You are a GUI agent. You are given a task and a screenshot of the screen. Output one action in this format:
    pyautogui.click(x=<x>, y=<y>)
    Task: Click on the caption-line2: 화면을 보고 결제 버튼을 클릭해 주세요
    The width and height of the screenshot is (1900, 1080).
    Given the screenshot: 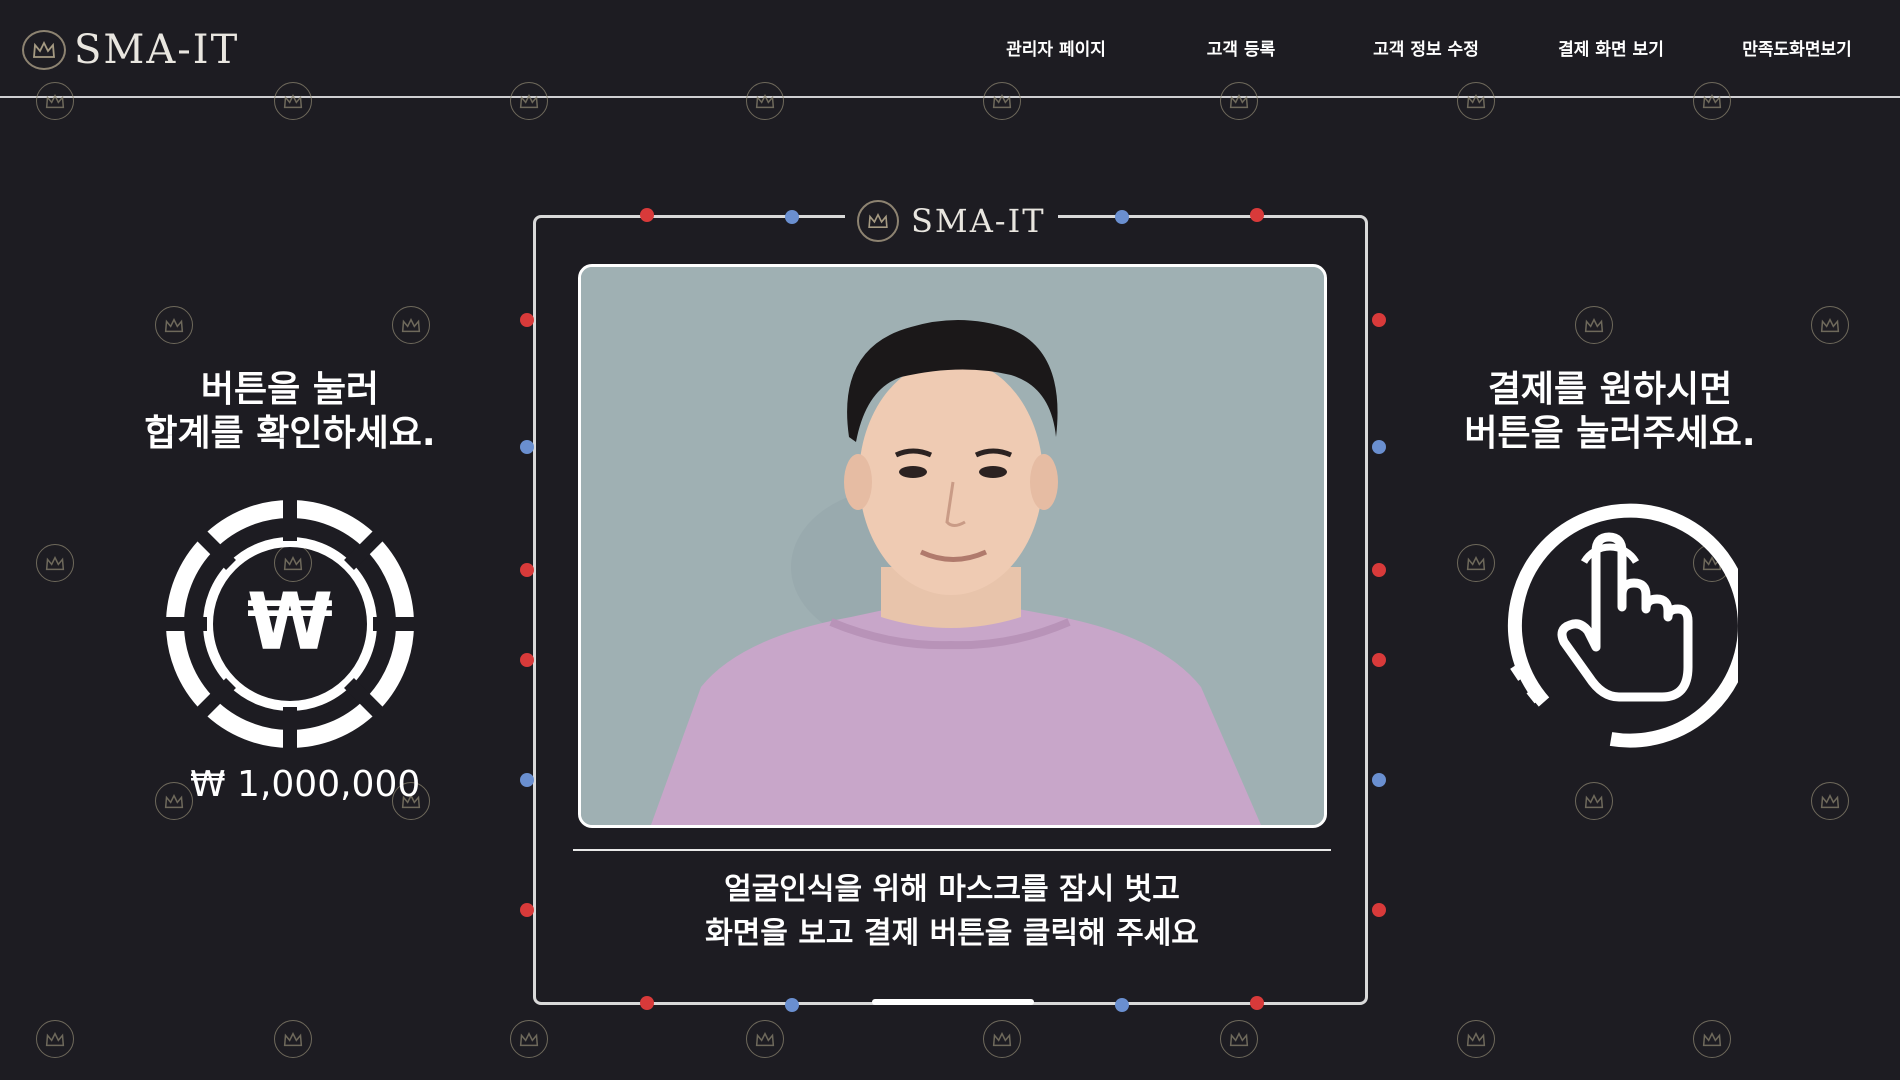 What is the action you would take?
    pyautogui.click(x=952, y=933)
    